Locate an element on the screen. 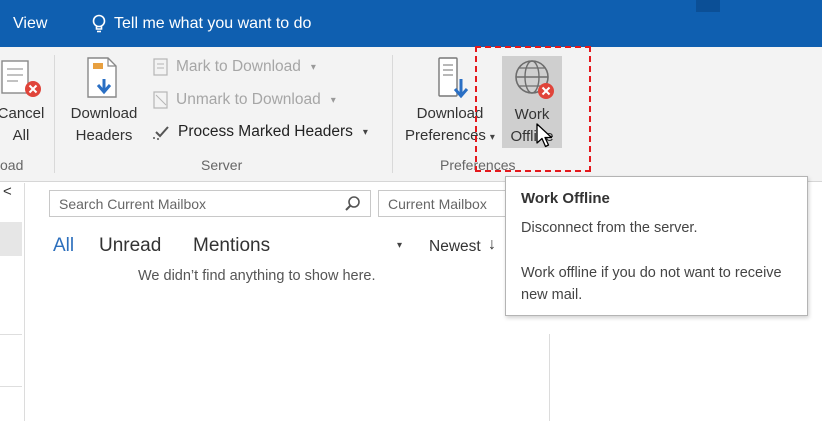  highlight-box is located at coordinates (533, 109).